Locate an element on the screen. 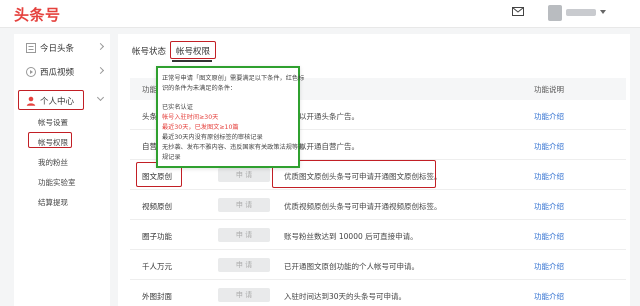 This screenshot has width=640, height=306. sub-item-feature-lab: 功能实验室 is located at coordinates (66, 181).